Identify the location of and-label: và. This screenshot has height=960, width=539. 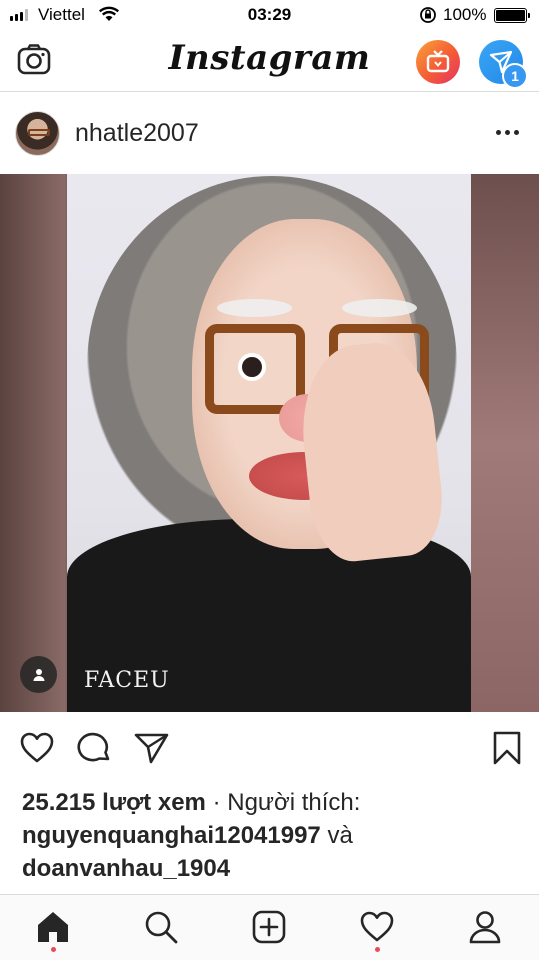
(340, 835).